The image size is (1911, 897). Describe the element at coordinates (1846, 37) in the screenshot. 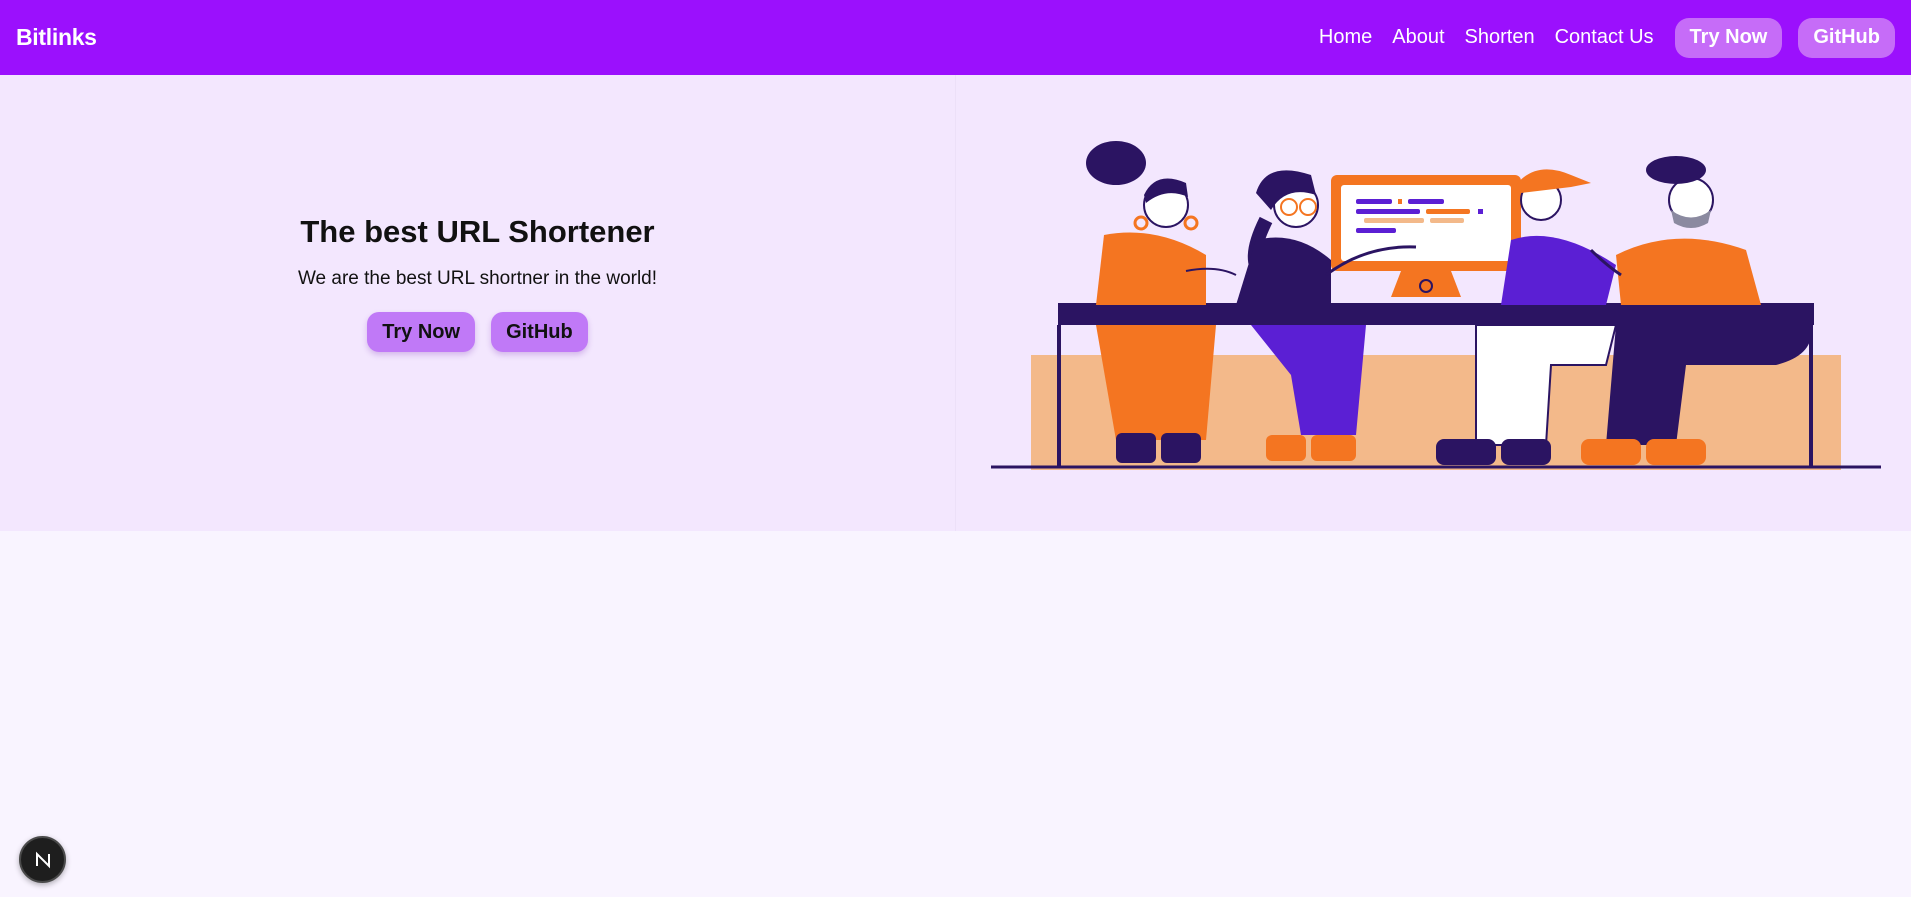

I see `nav-github-button: GitHub` at that location.